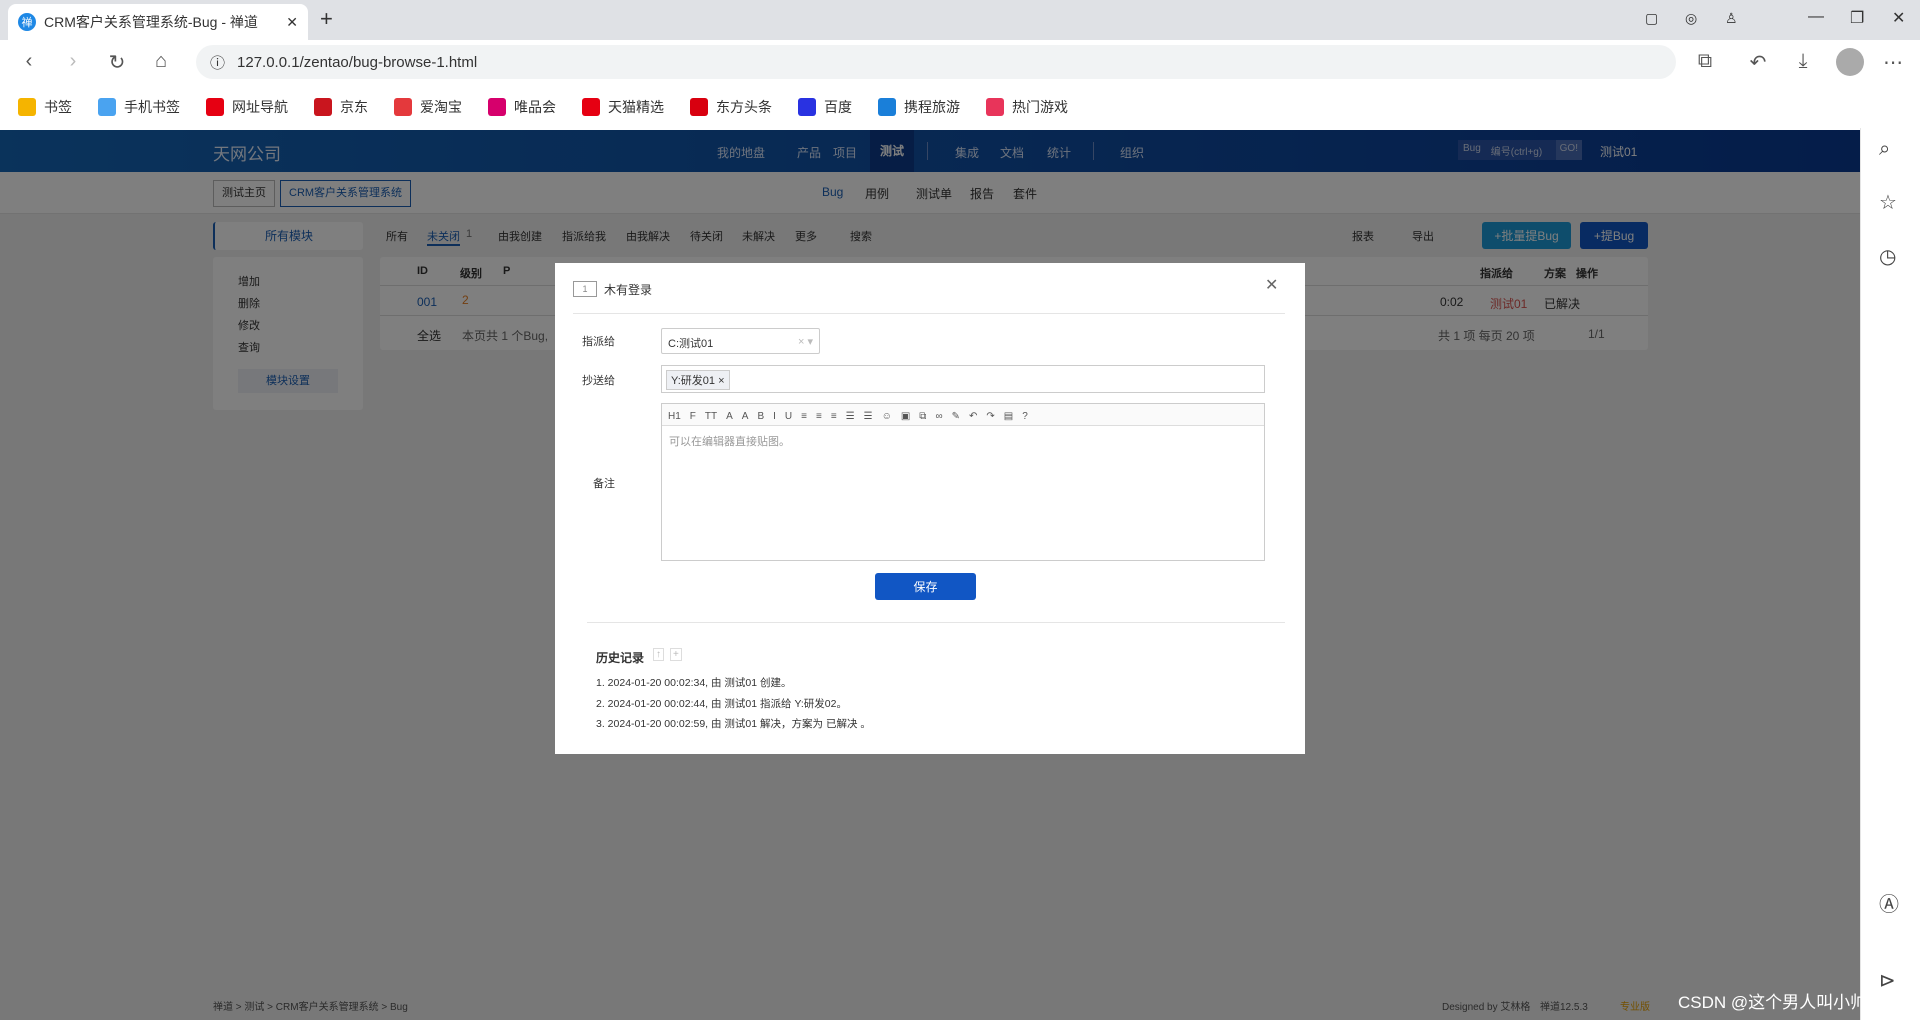 The height and width of the screenshot is (1020, 1920). Describe the element at coordinates (905, 416) in the screenshot. I see `editor-tool-icon: ▣` at that location.